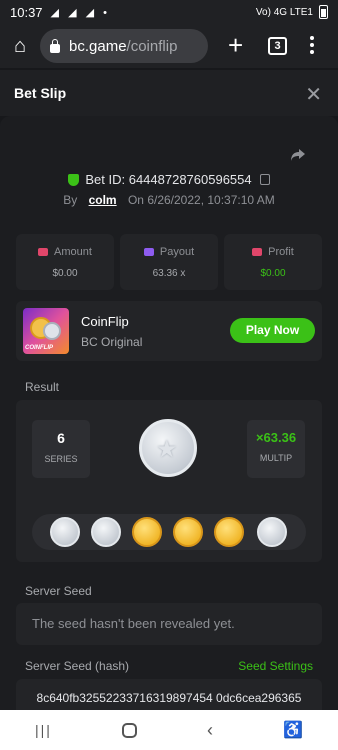 This screenshot has width=338, height=750. Describe the element at coordinates (65, 273) in the screenshot. I see `amount-value: $0.00` at that location.